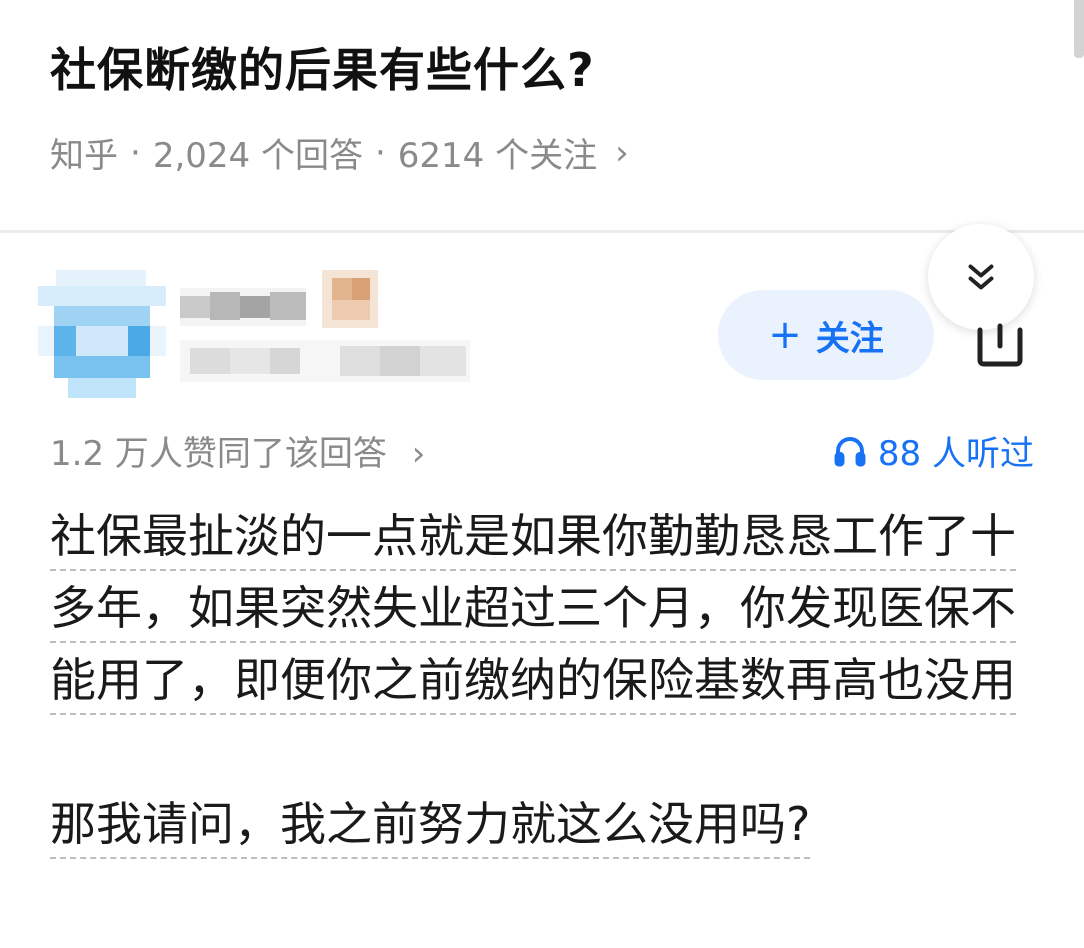 The image size is (1084, 948). What do you see at coordinates (430, 828) in the screenshot?
I see `paragraph-text: 那我请问，我之前努力就这么没用吗?` at bounding box center [430, 828].